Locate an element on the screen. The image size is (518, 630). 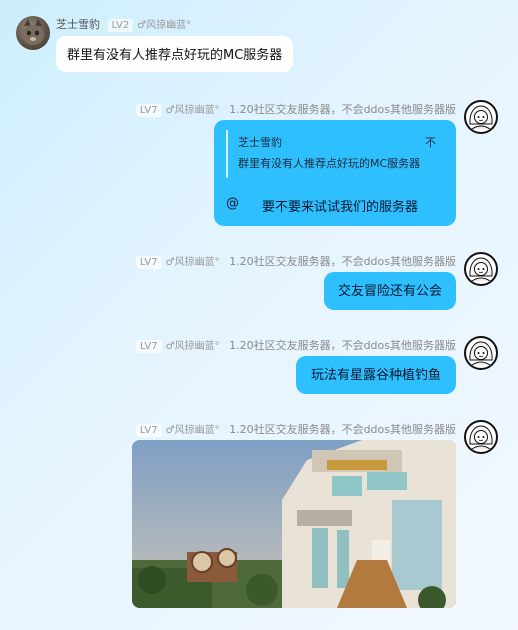
message-text: 玩法有星露谷种植钓鱼 is located at coordinates (375, 375).